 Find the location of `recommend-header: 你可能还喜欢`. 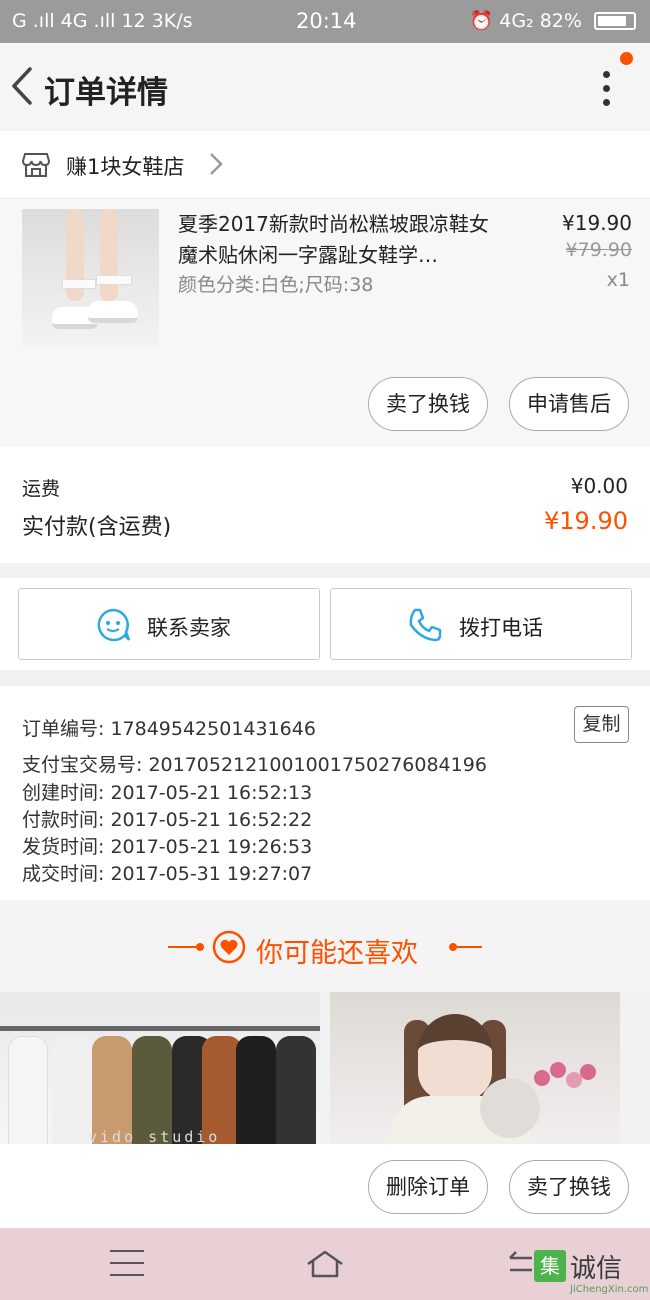

recommend-header: 你可能还喜欢 is located at coordinates (325, 946).